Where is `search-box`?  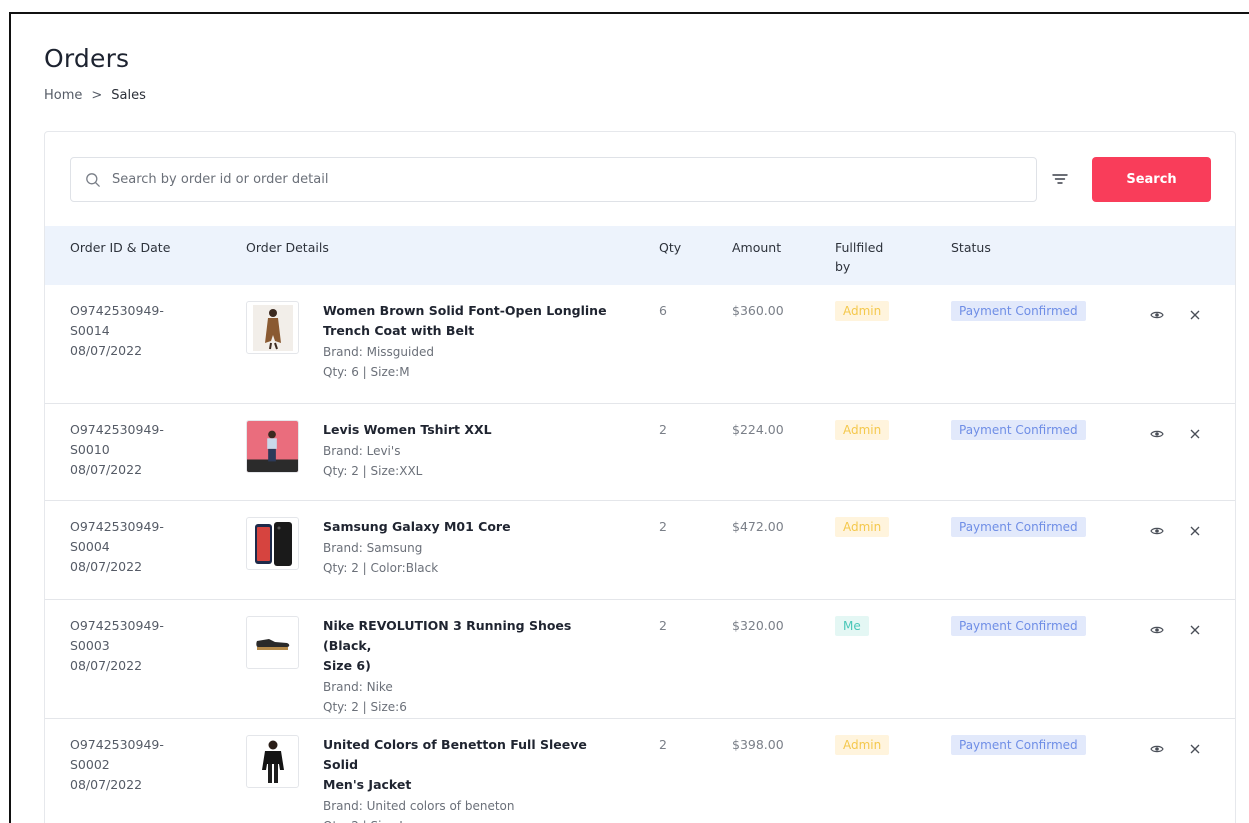 search-box is located at coordinates (553, 179).